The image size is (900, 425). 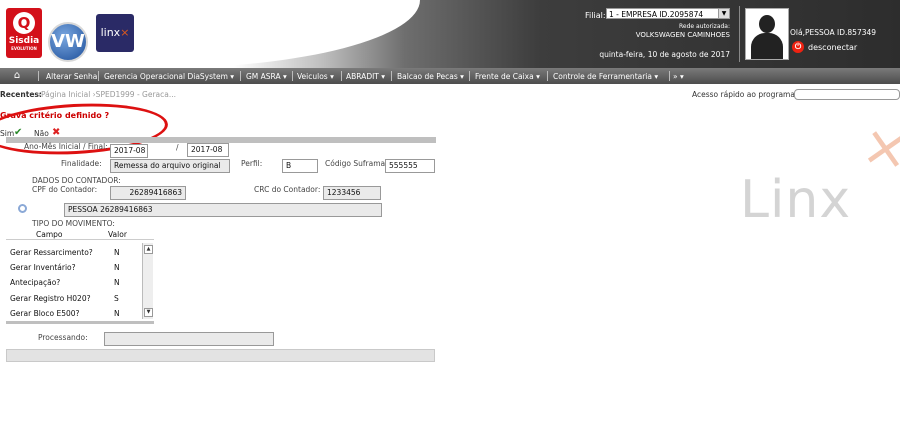 What do you see at coordinates (739, 34) in the screenshot?
I see `header-divider` at bounding box center [739, 34].